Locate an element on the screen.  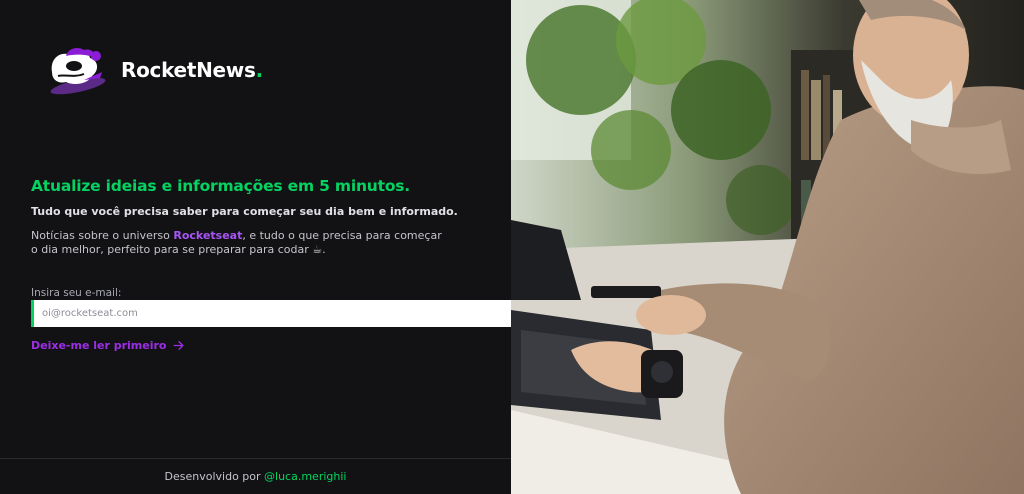
arrow-right-icon is located at coordinates (178, 345).